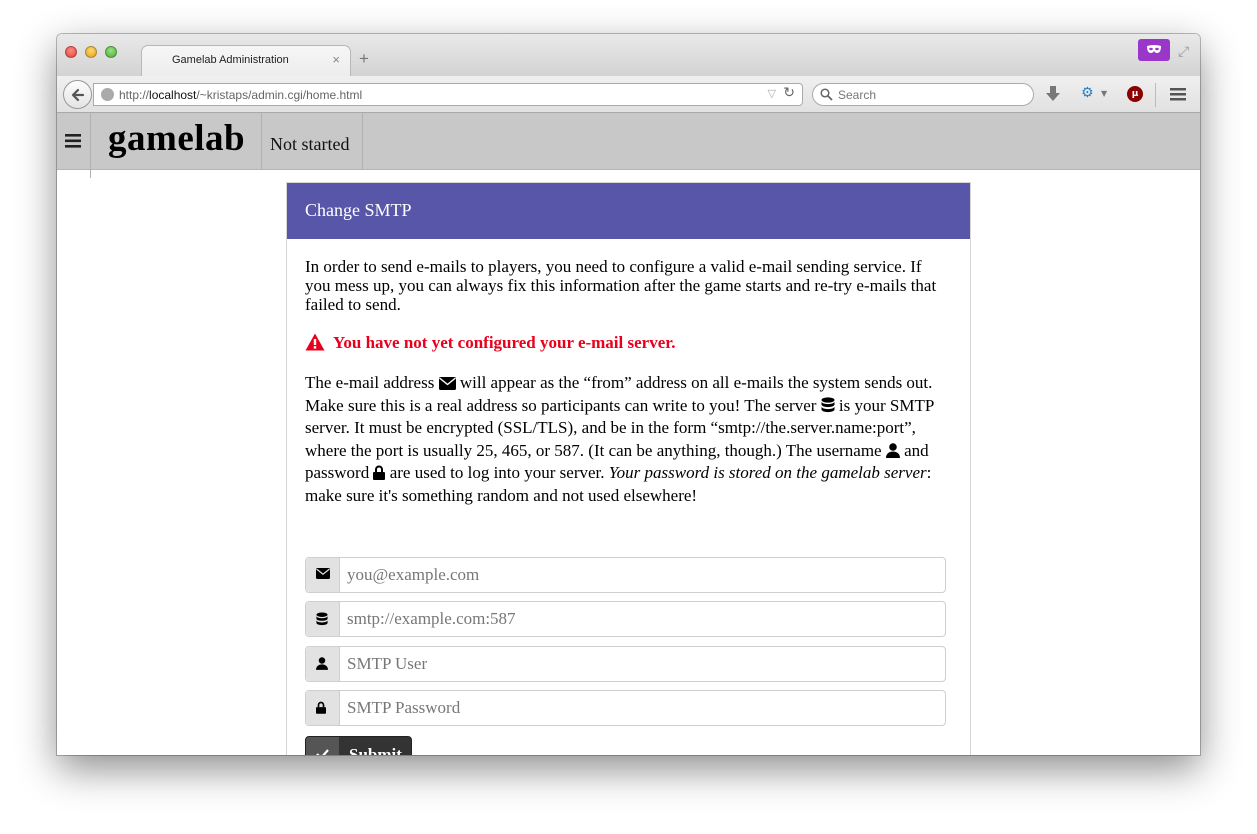  I want to click on password-addon, so click(323, 708).